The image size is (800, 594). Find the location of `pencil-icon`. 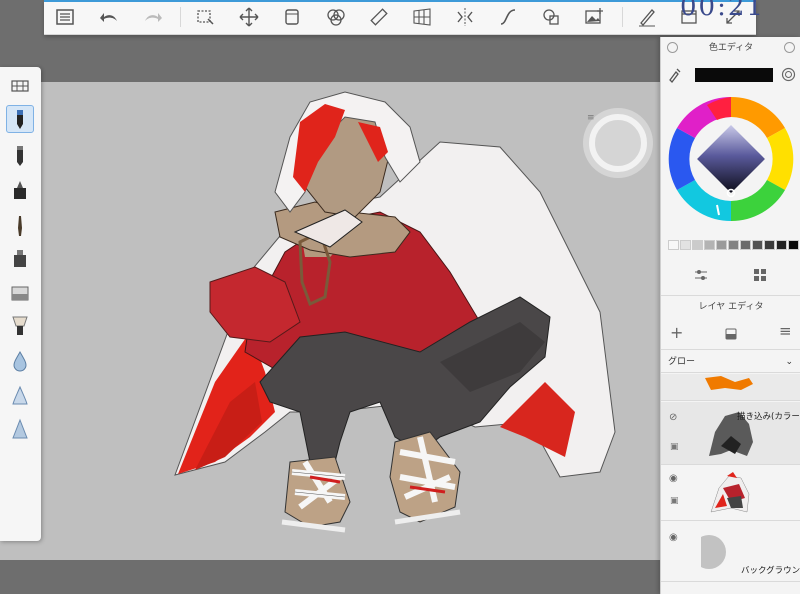

pencil-icon is located at coordinates (20, 119).